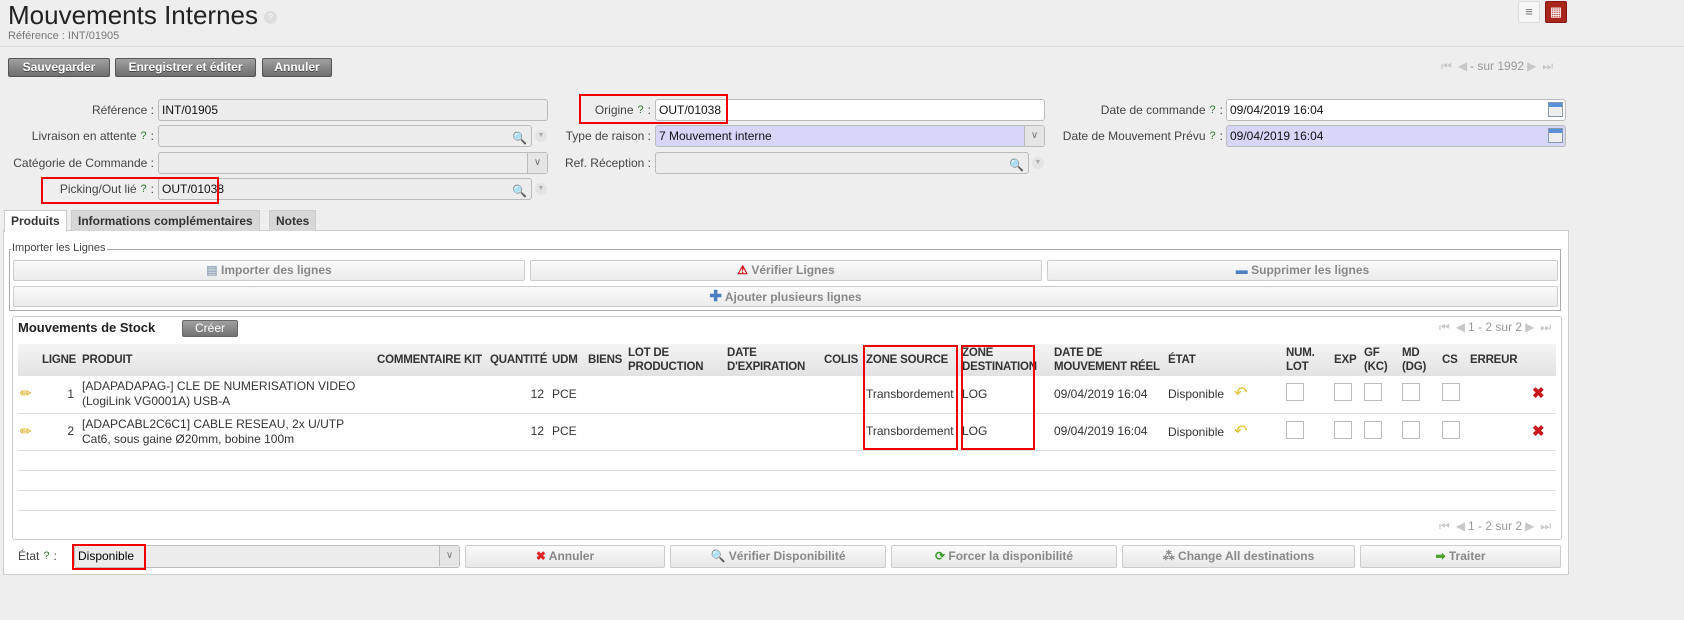 Image resolution: width=1684 pixels, height=620 pixels. Describe the element at coordinates (475, 360) in the screenshot. I see `col-kit: KIT` at that location.